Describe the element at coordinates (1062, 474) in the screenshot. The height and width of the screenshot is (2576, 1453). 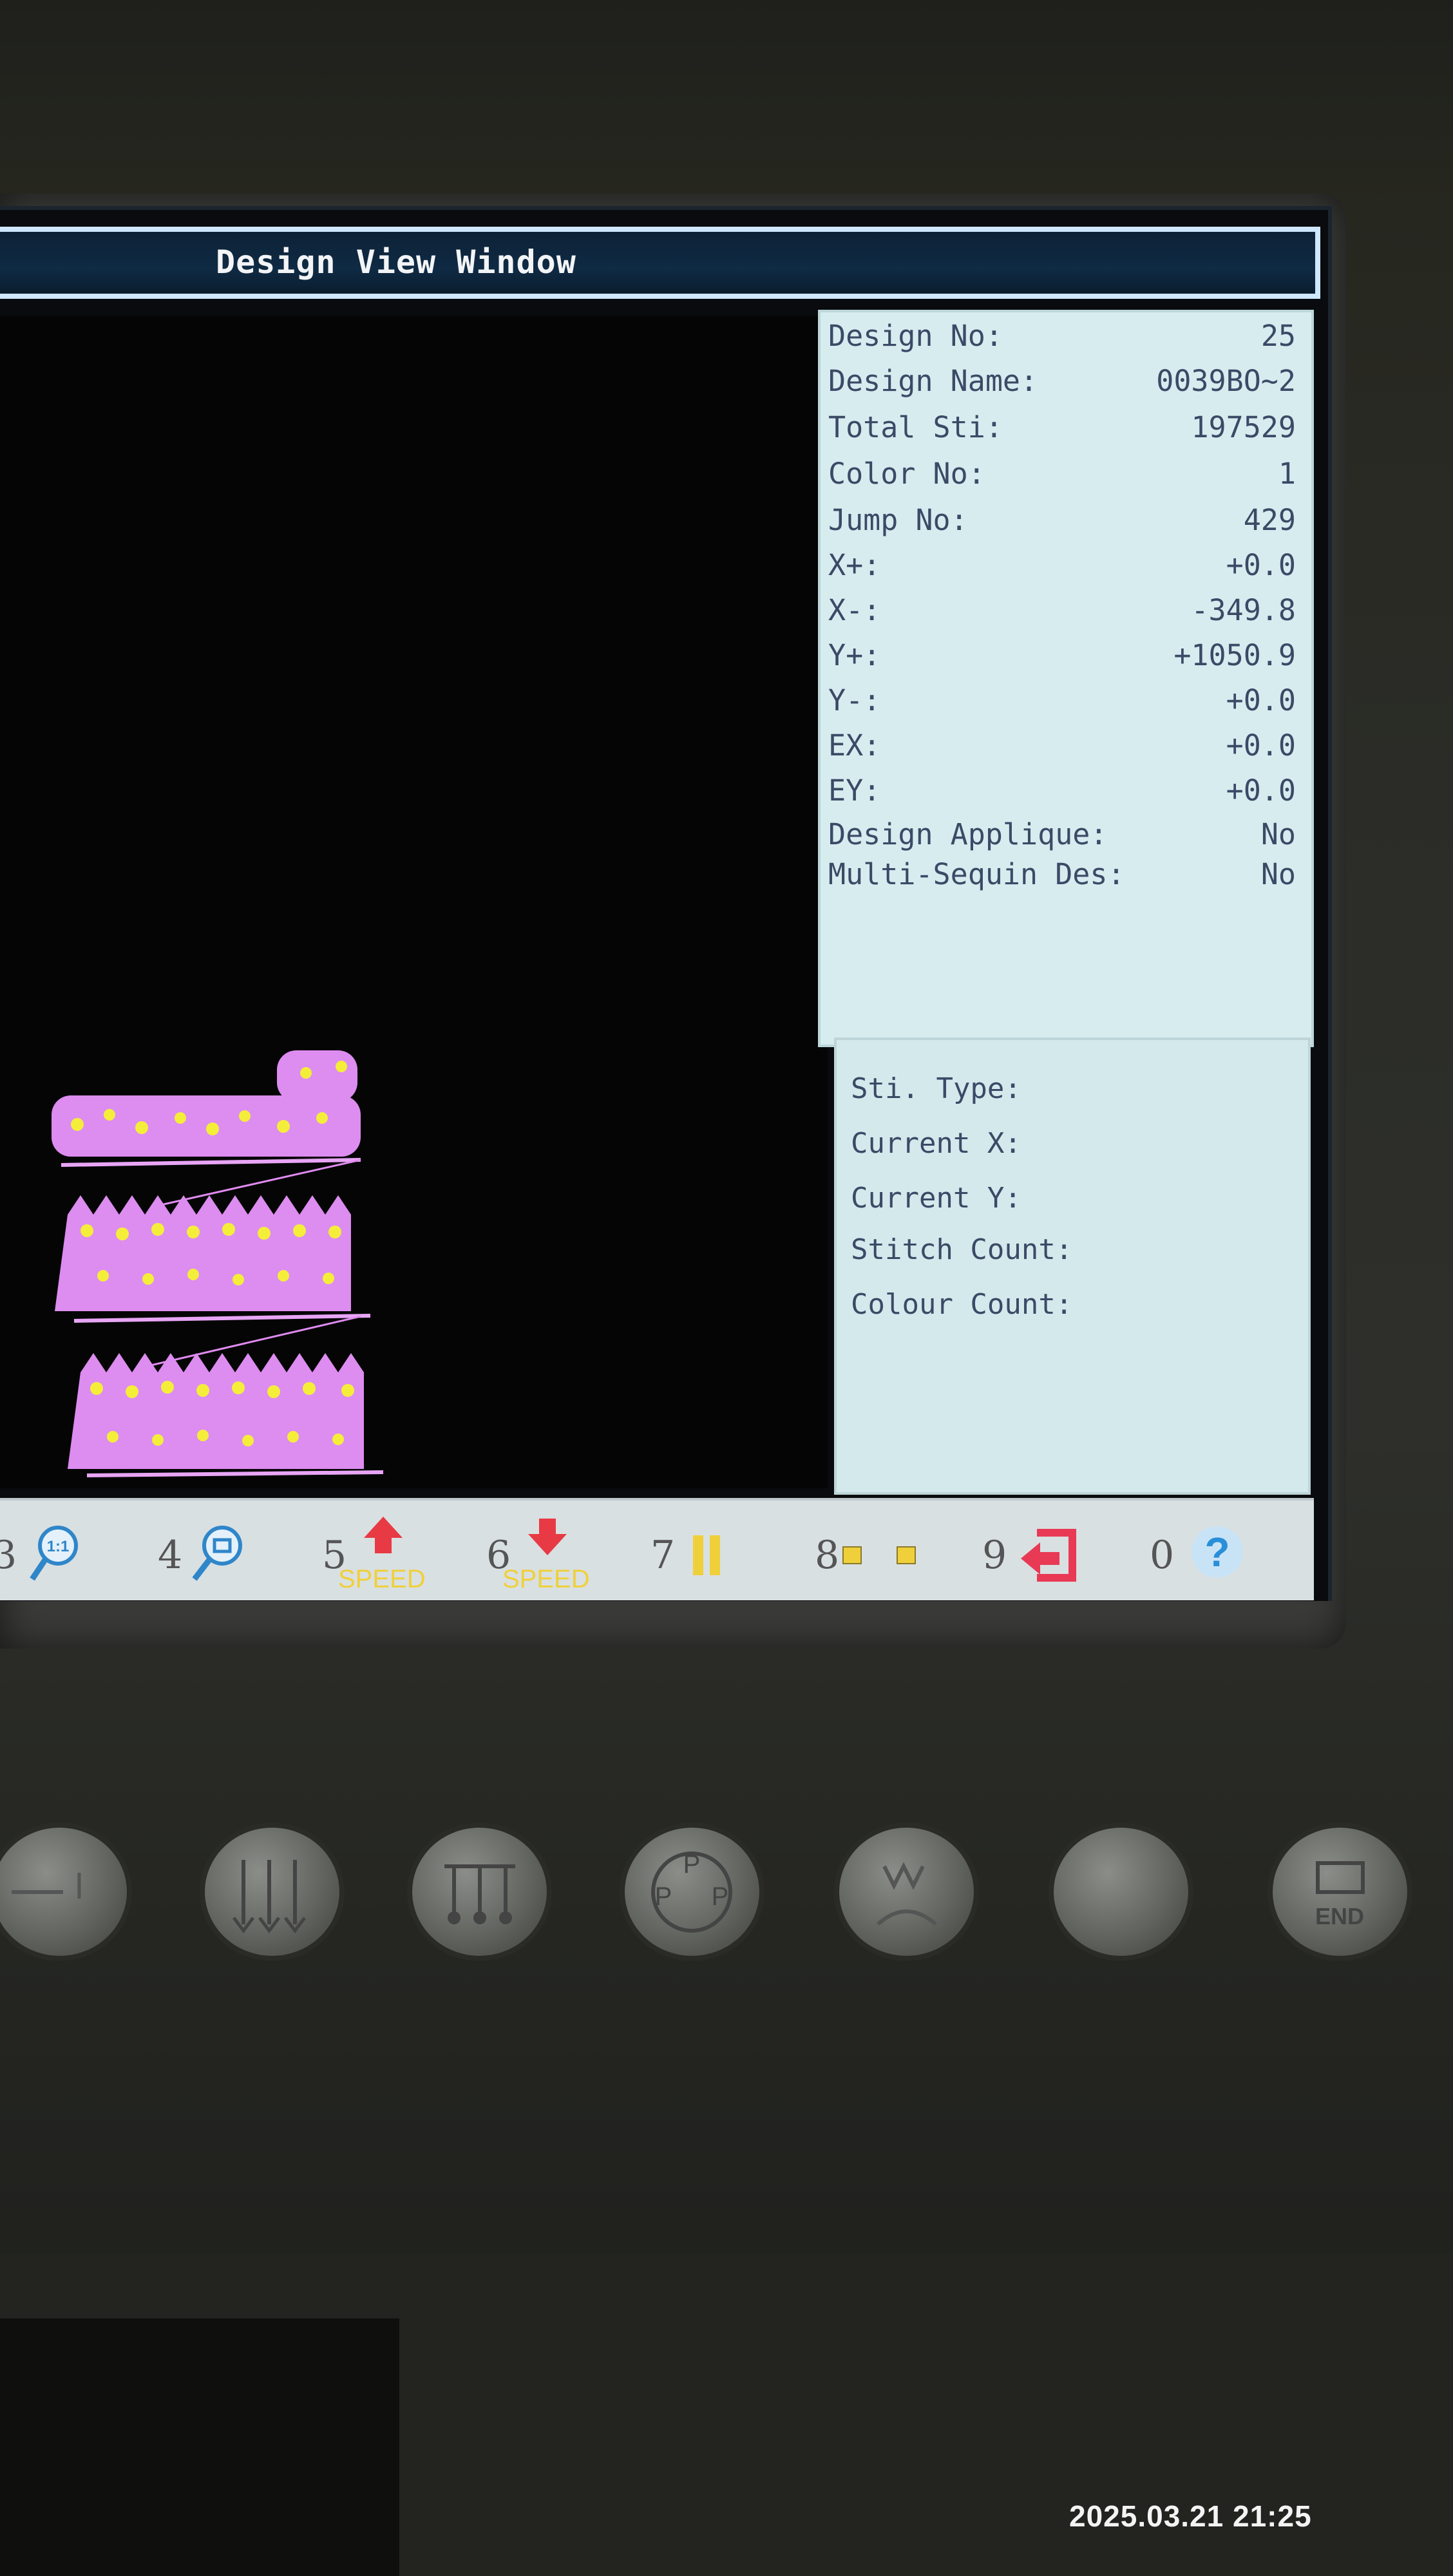
I see `info-color-no: Color No: 1` at that location.